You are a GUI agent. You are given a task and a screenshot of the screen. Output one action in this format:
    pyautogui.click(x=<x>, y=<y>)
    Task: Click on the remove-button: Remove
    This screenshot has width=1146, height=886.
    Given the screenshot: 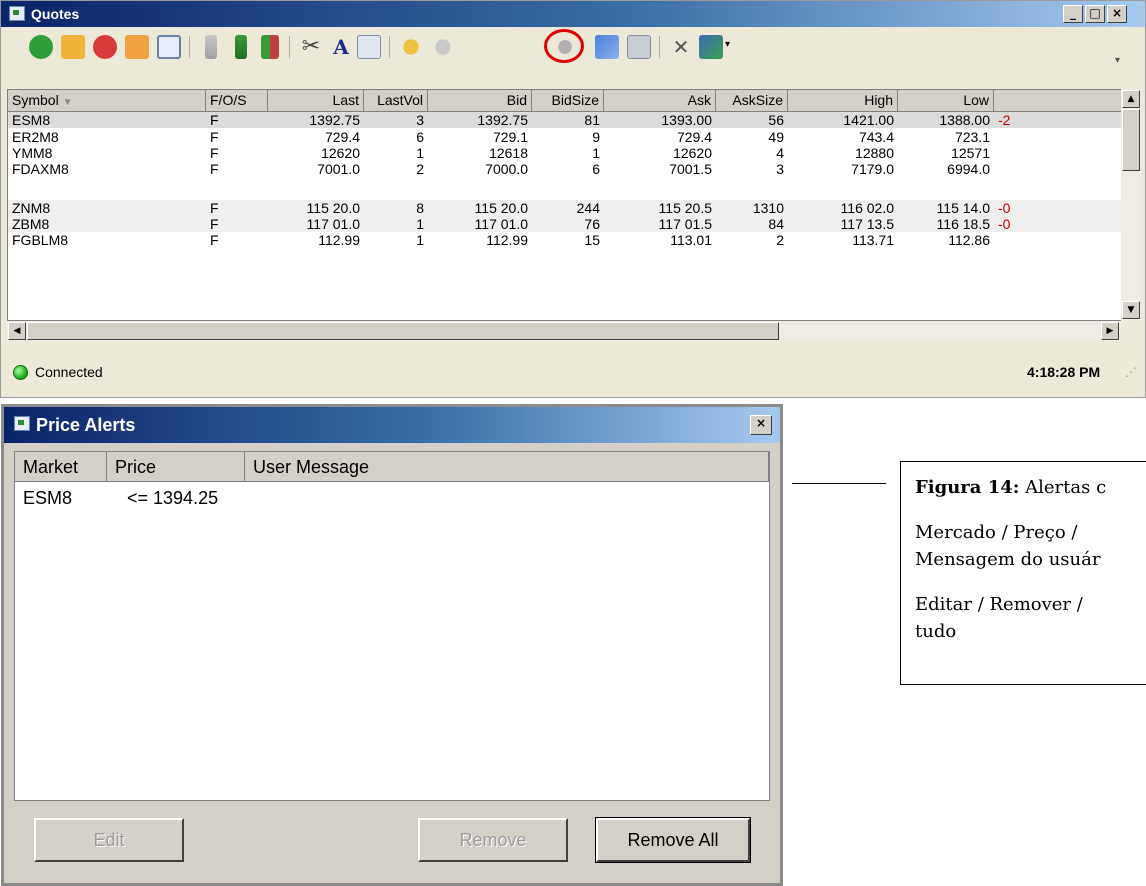 What is the action you would take?
    pyautogui.click(x=493, y=840)
    